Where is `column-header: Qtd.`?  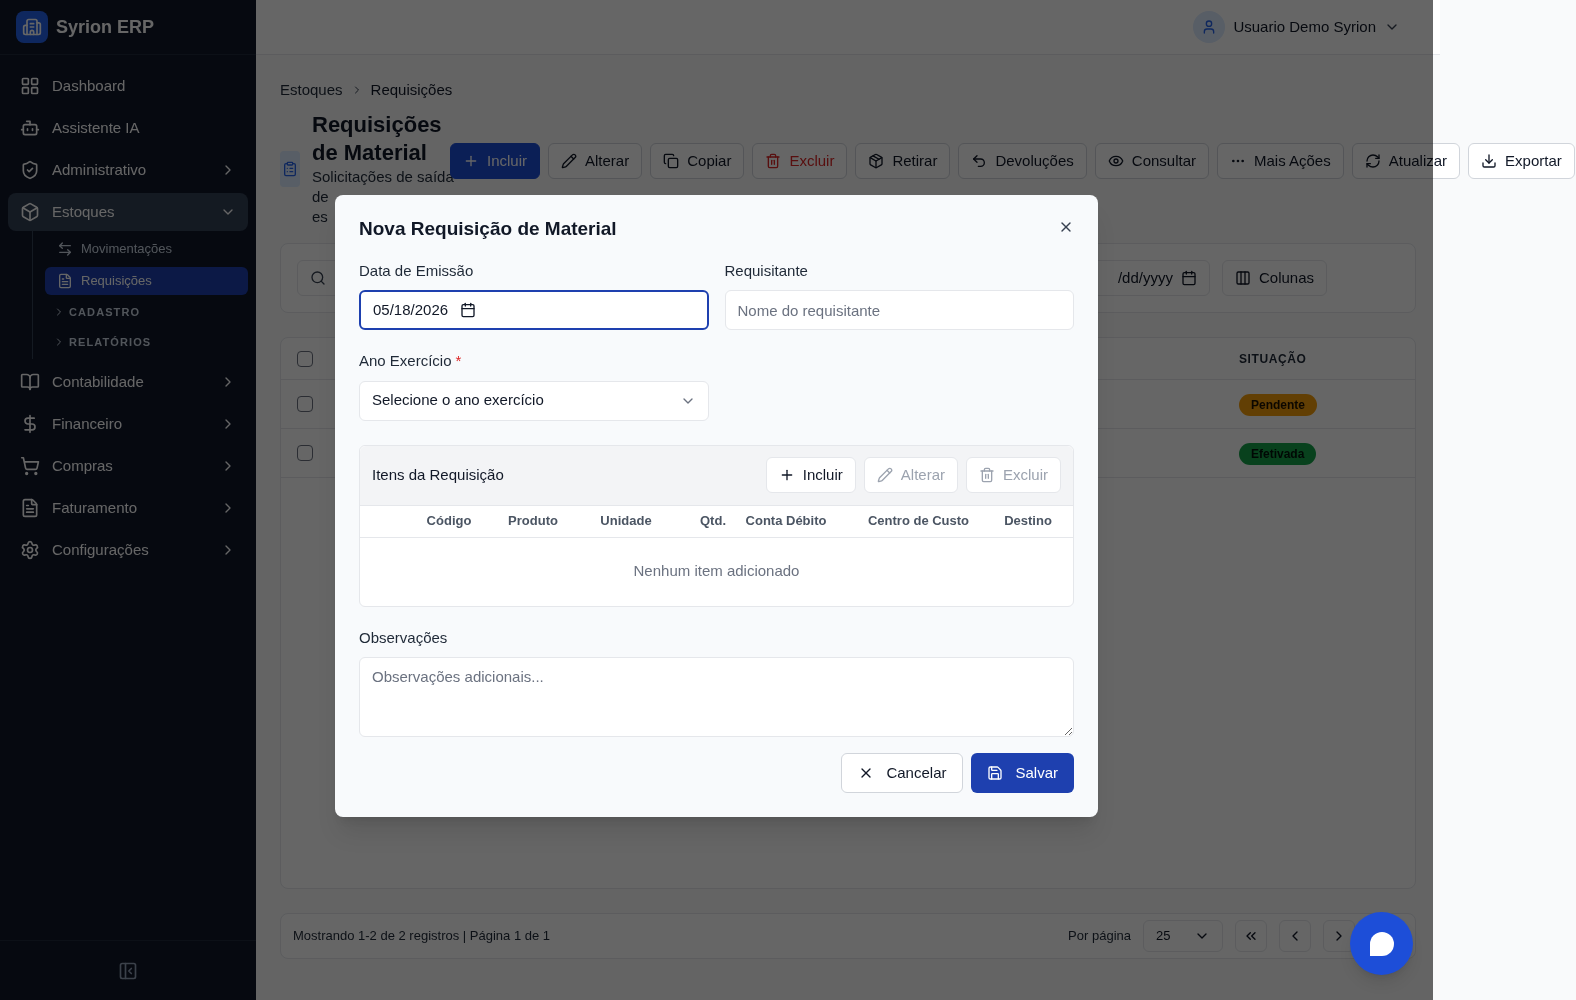 column-header: Qtd. is located at coordinates (712, 521).